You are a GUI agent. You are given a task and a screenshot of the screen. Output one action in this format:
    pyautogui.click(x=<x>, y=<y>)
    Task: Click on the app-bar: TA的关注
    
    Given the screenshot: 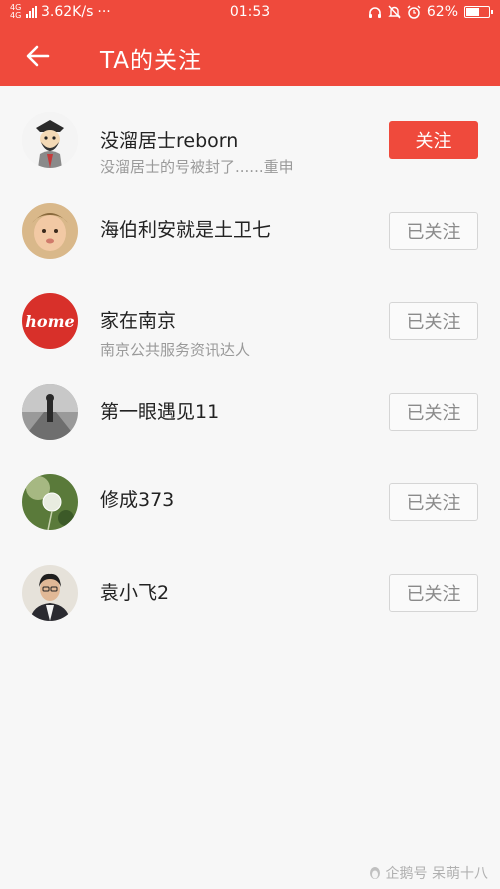 What is the action you would take?
    pyautogui.click(x=250, y=56)
    